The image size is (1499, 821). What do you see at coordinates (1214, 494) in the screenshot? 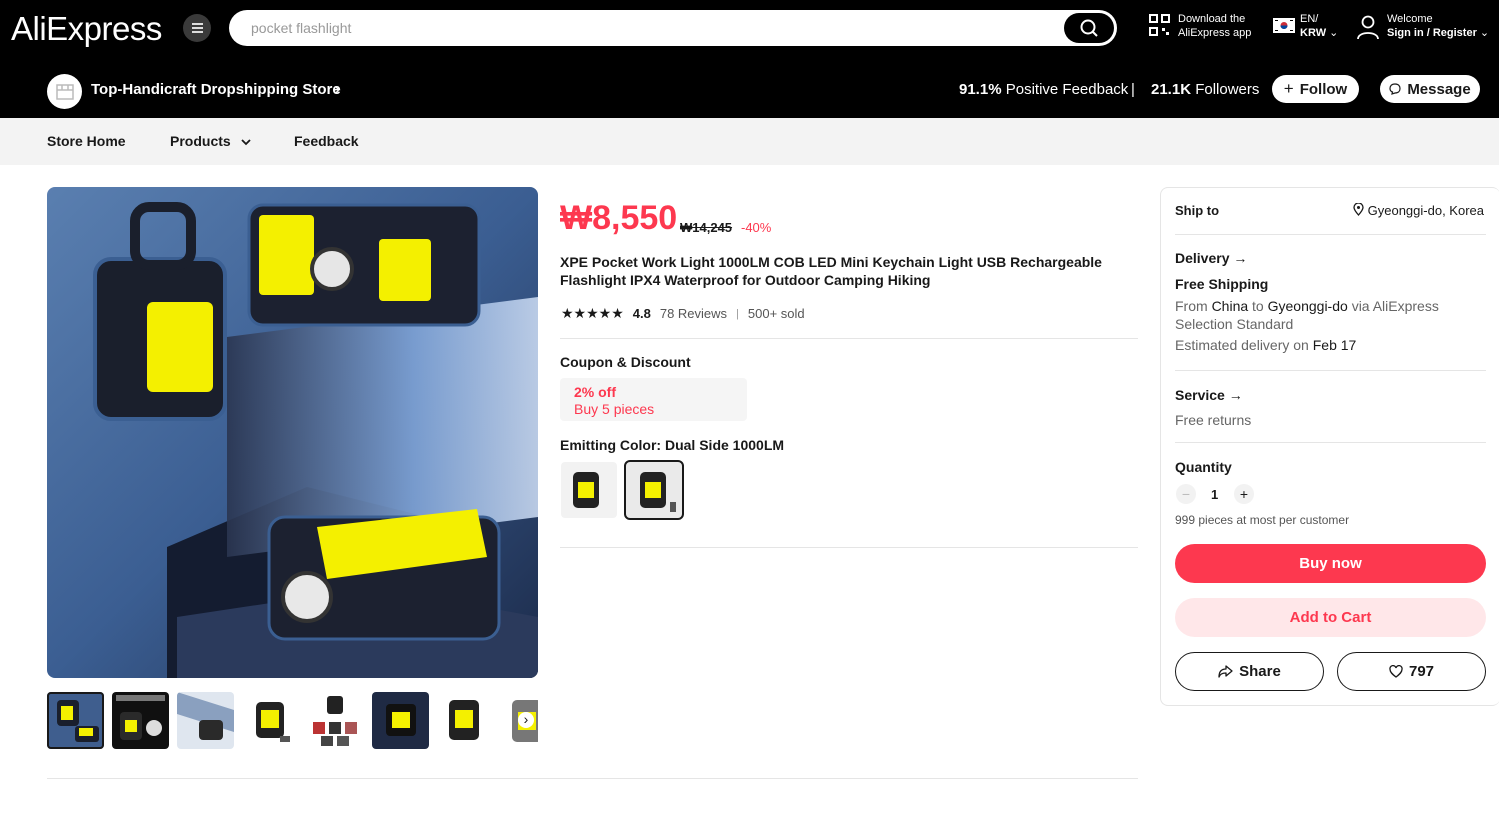
I see `quantity-value: 1` at bounding box center [1214, 494].